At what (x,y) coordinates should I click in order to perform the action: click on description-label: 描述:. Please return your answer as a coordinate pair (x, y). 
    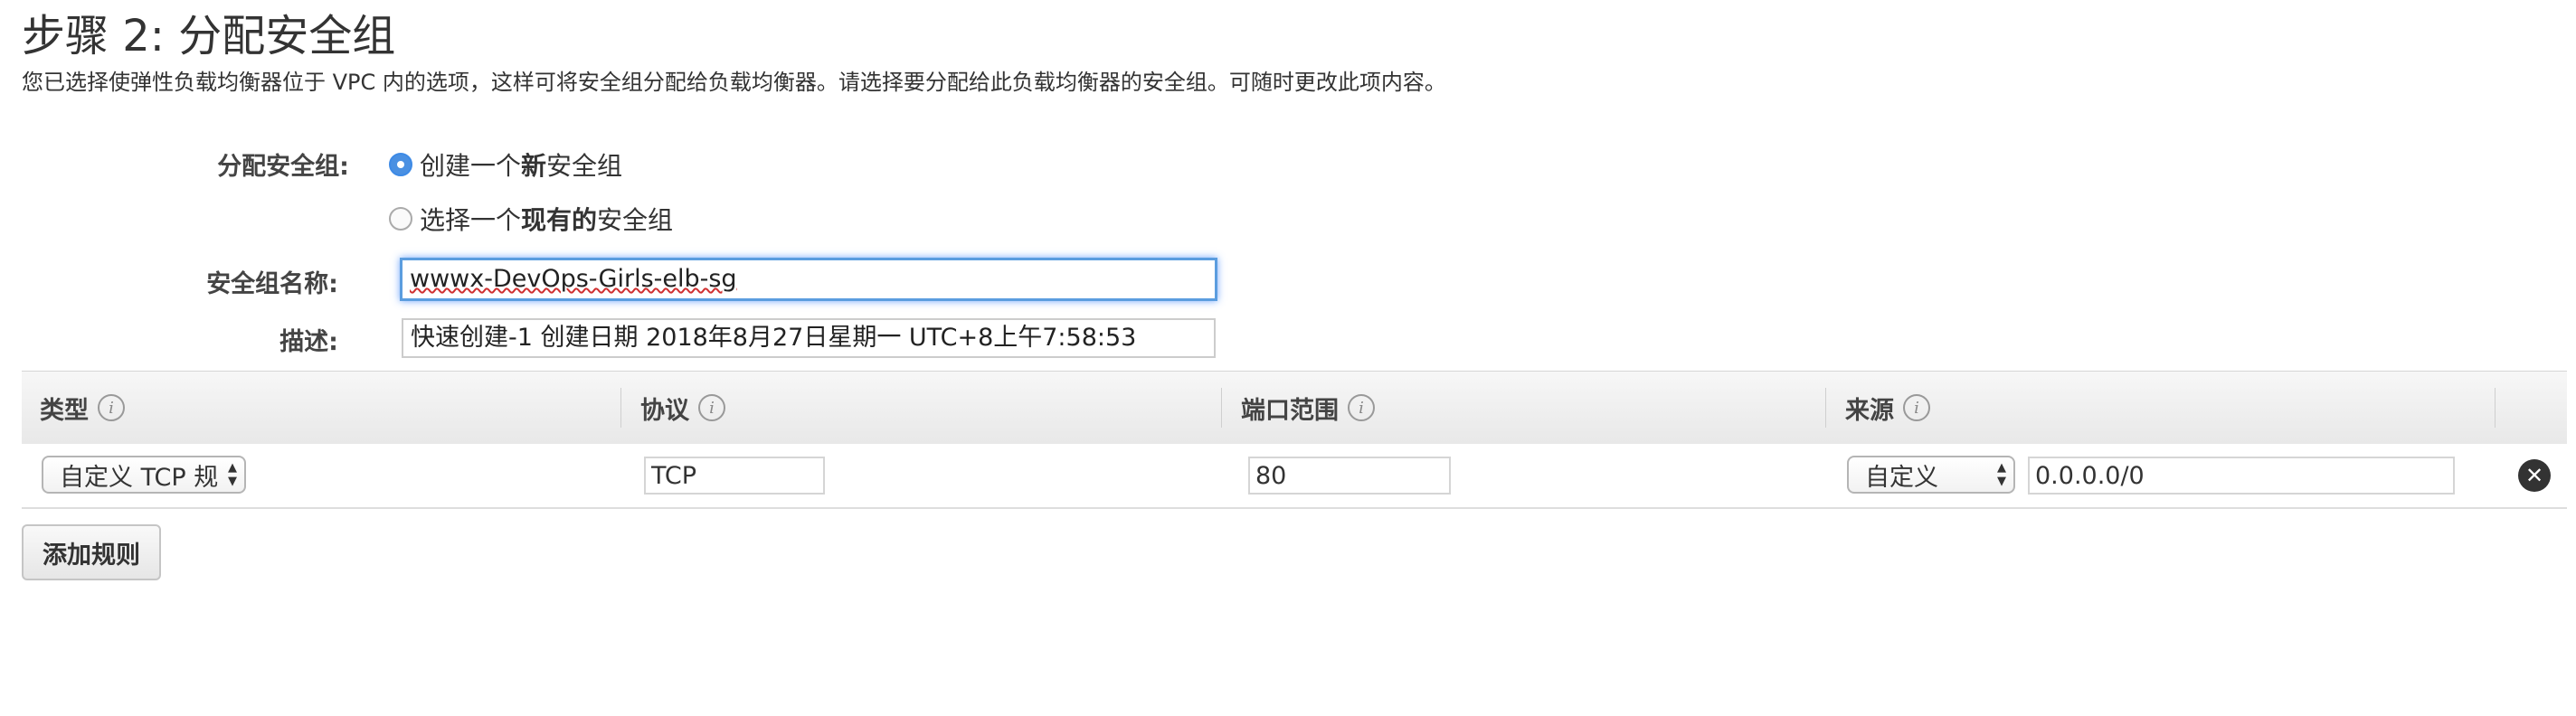
    Looking at the image, I should click on (308, 342).